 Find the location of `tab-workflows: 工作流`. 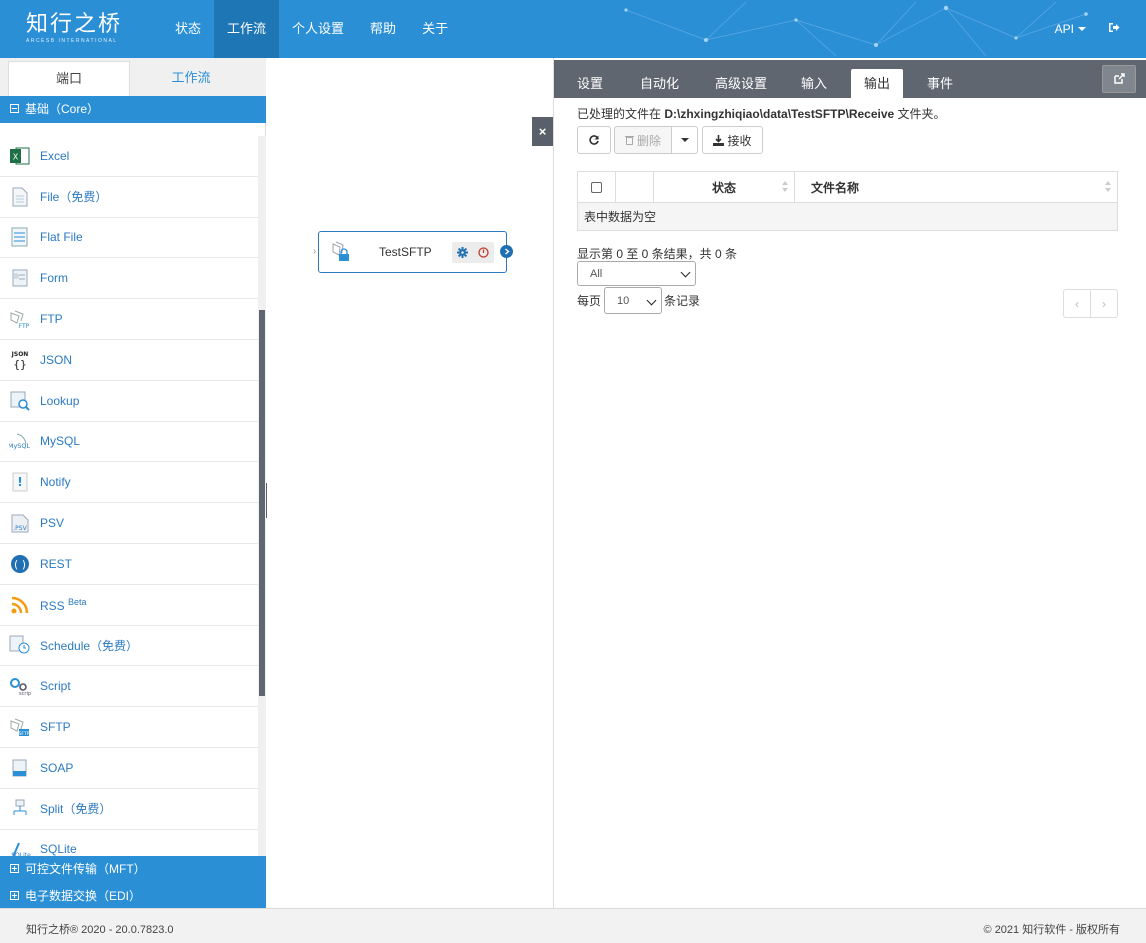

tab-workflows: 工作流 is located at coordinates (191, 78).